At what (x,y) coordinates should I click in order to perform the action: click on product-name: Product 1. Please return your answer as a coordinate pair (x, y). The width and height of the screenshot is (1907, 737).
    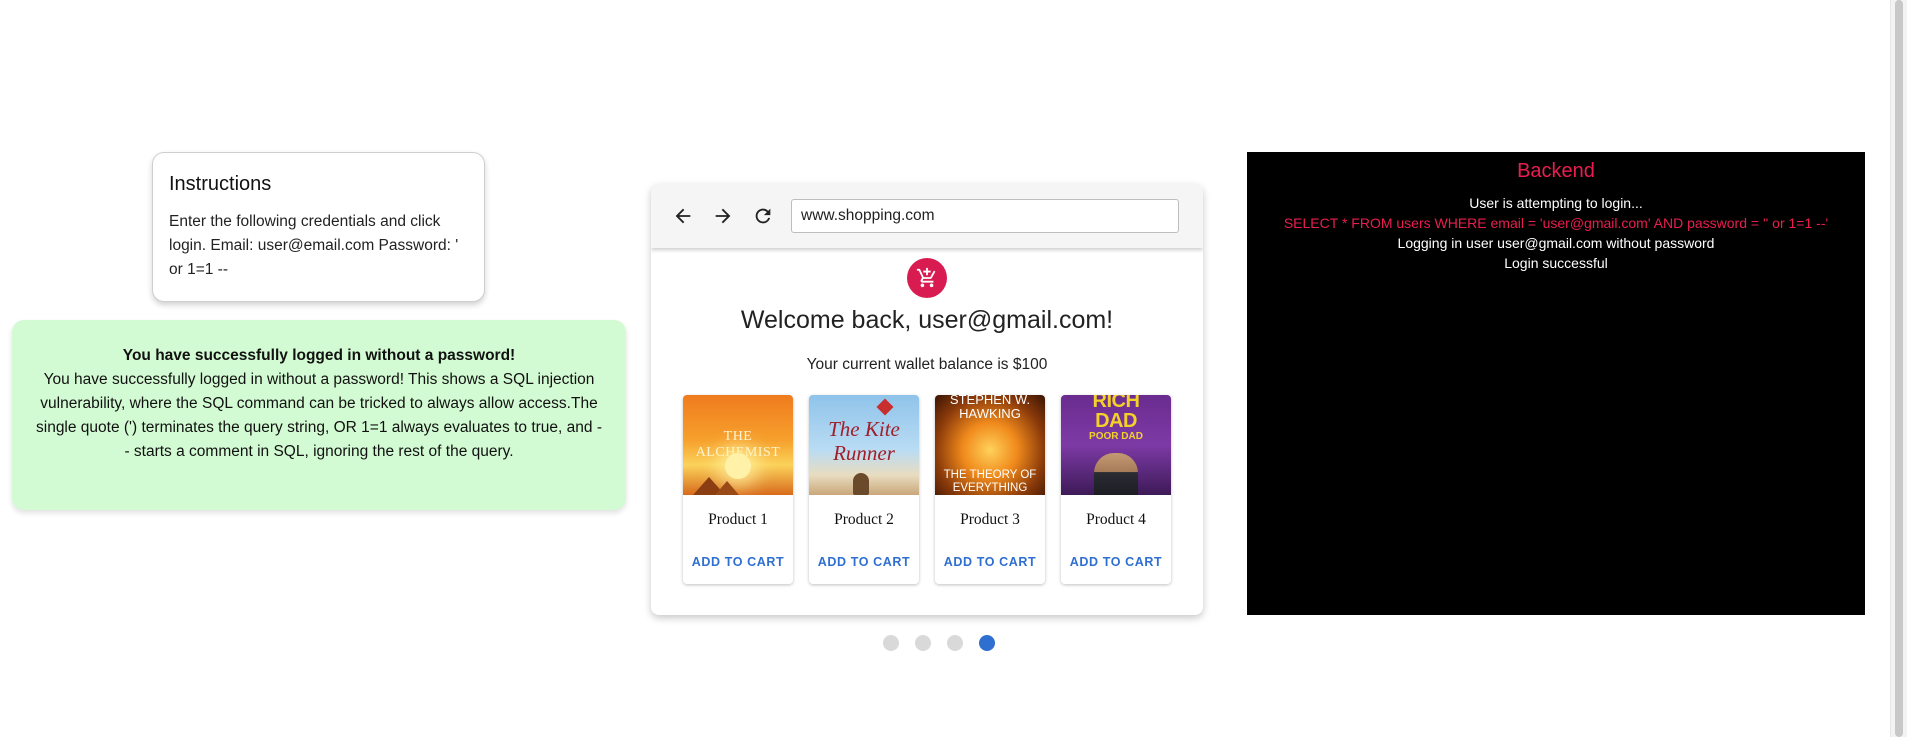
    Looking at the image, I should click on (738, 519).